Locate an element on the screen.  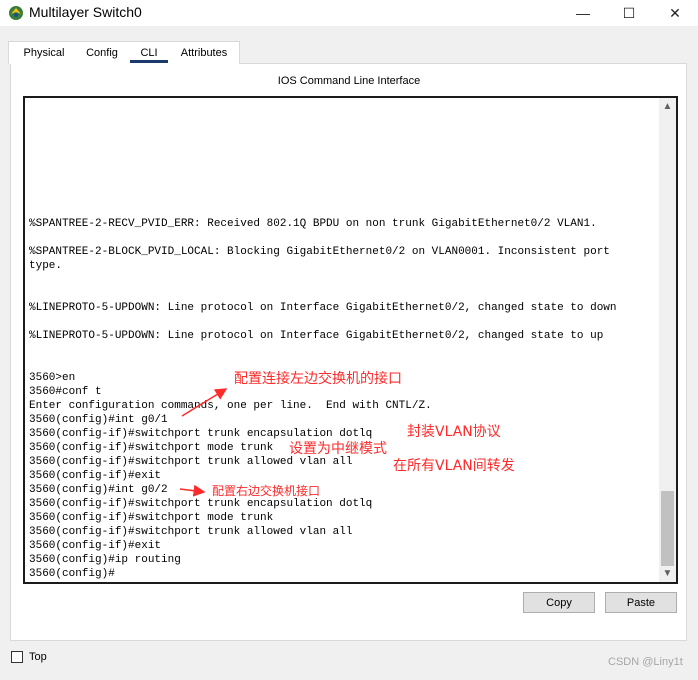
annotation-arrows is located at coordinates (203, 442).